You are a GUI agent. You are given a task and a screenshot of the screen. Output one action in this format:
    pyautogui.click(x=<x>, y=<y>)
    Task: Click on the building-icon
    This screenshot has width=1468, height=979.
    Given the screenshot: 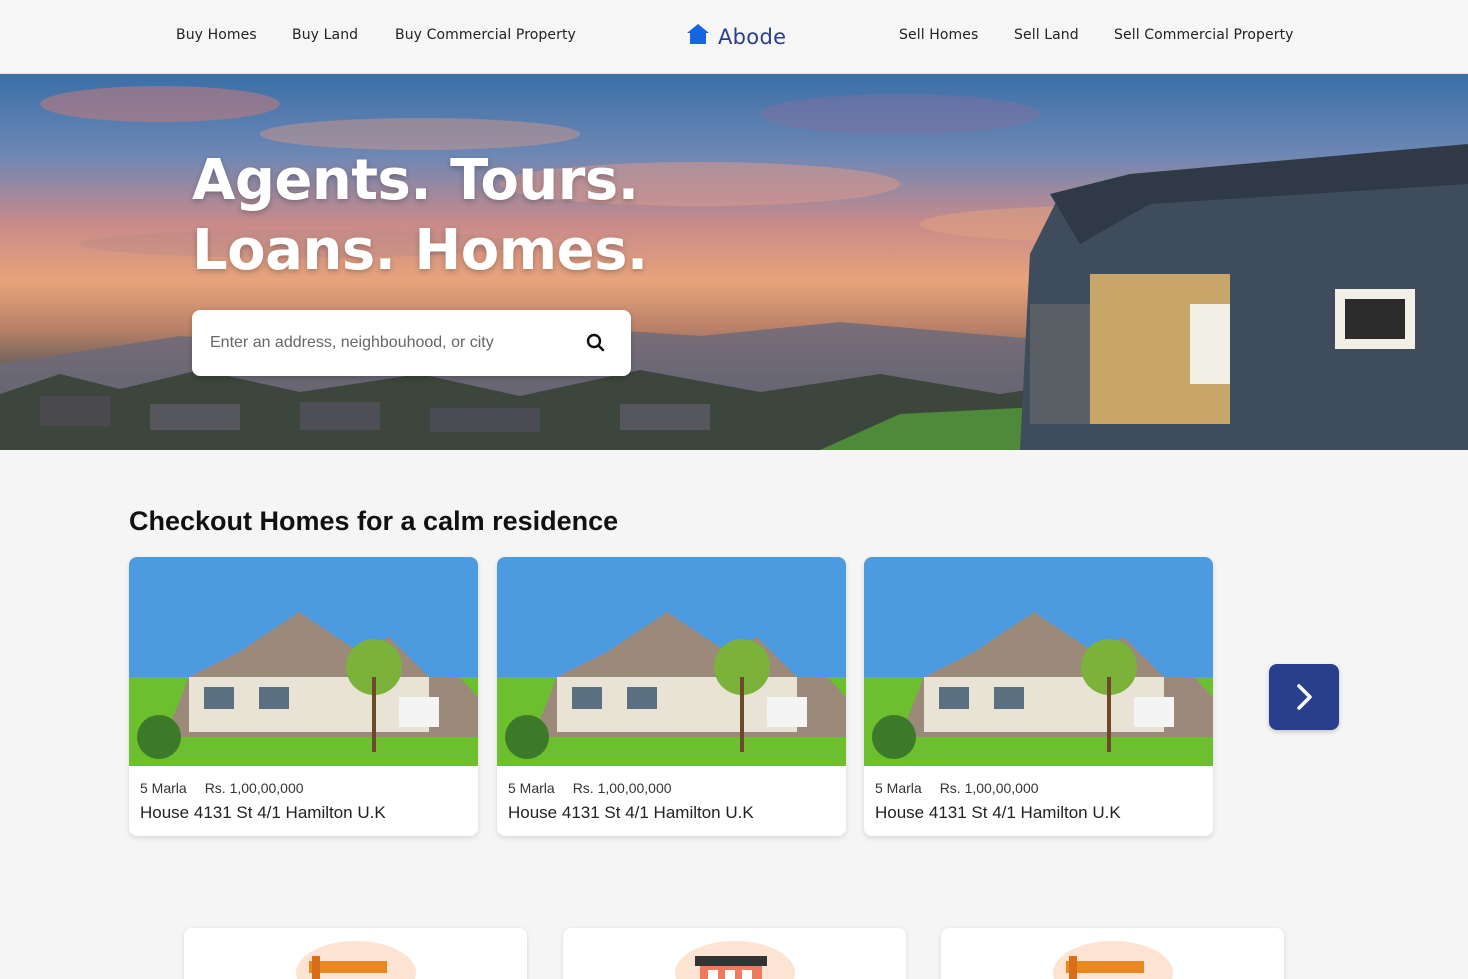 What is the action you would take?
    pyautogui.click(x=735, y=960)
    